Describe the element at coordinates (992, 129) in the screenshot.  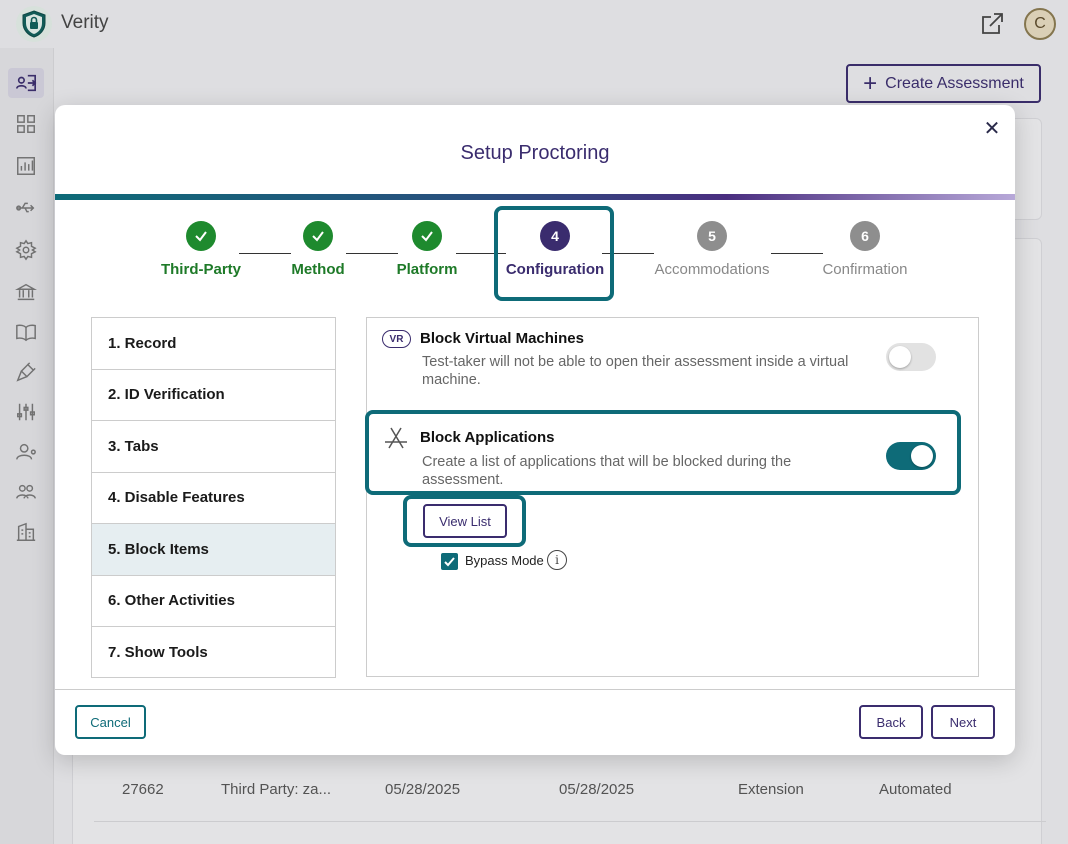
I see `close-icon: ✕` at that location.